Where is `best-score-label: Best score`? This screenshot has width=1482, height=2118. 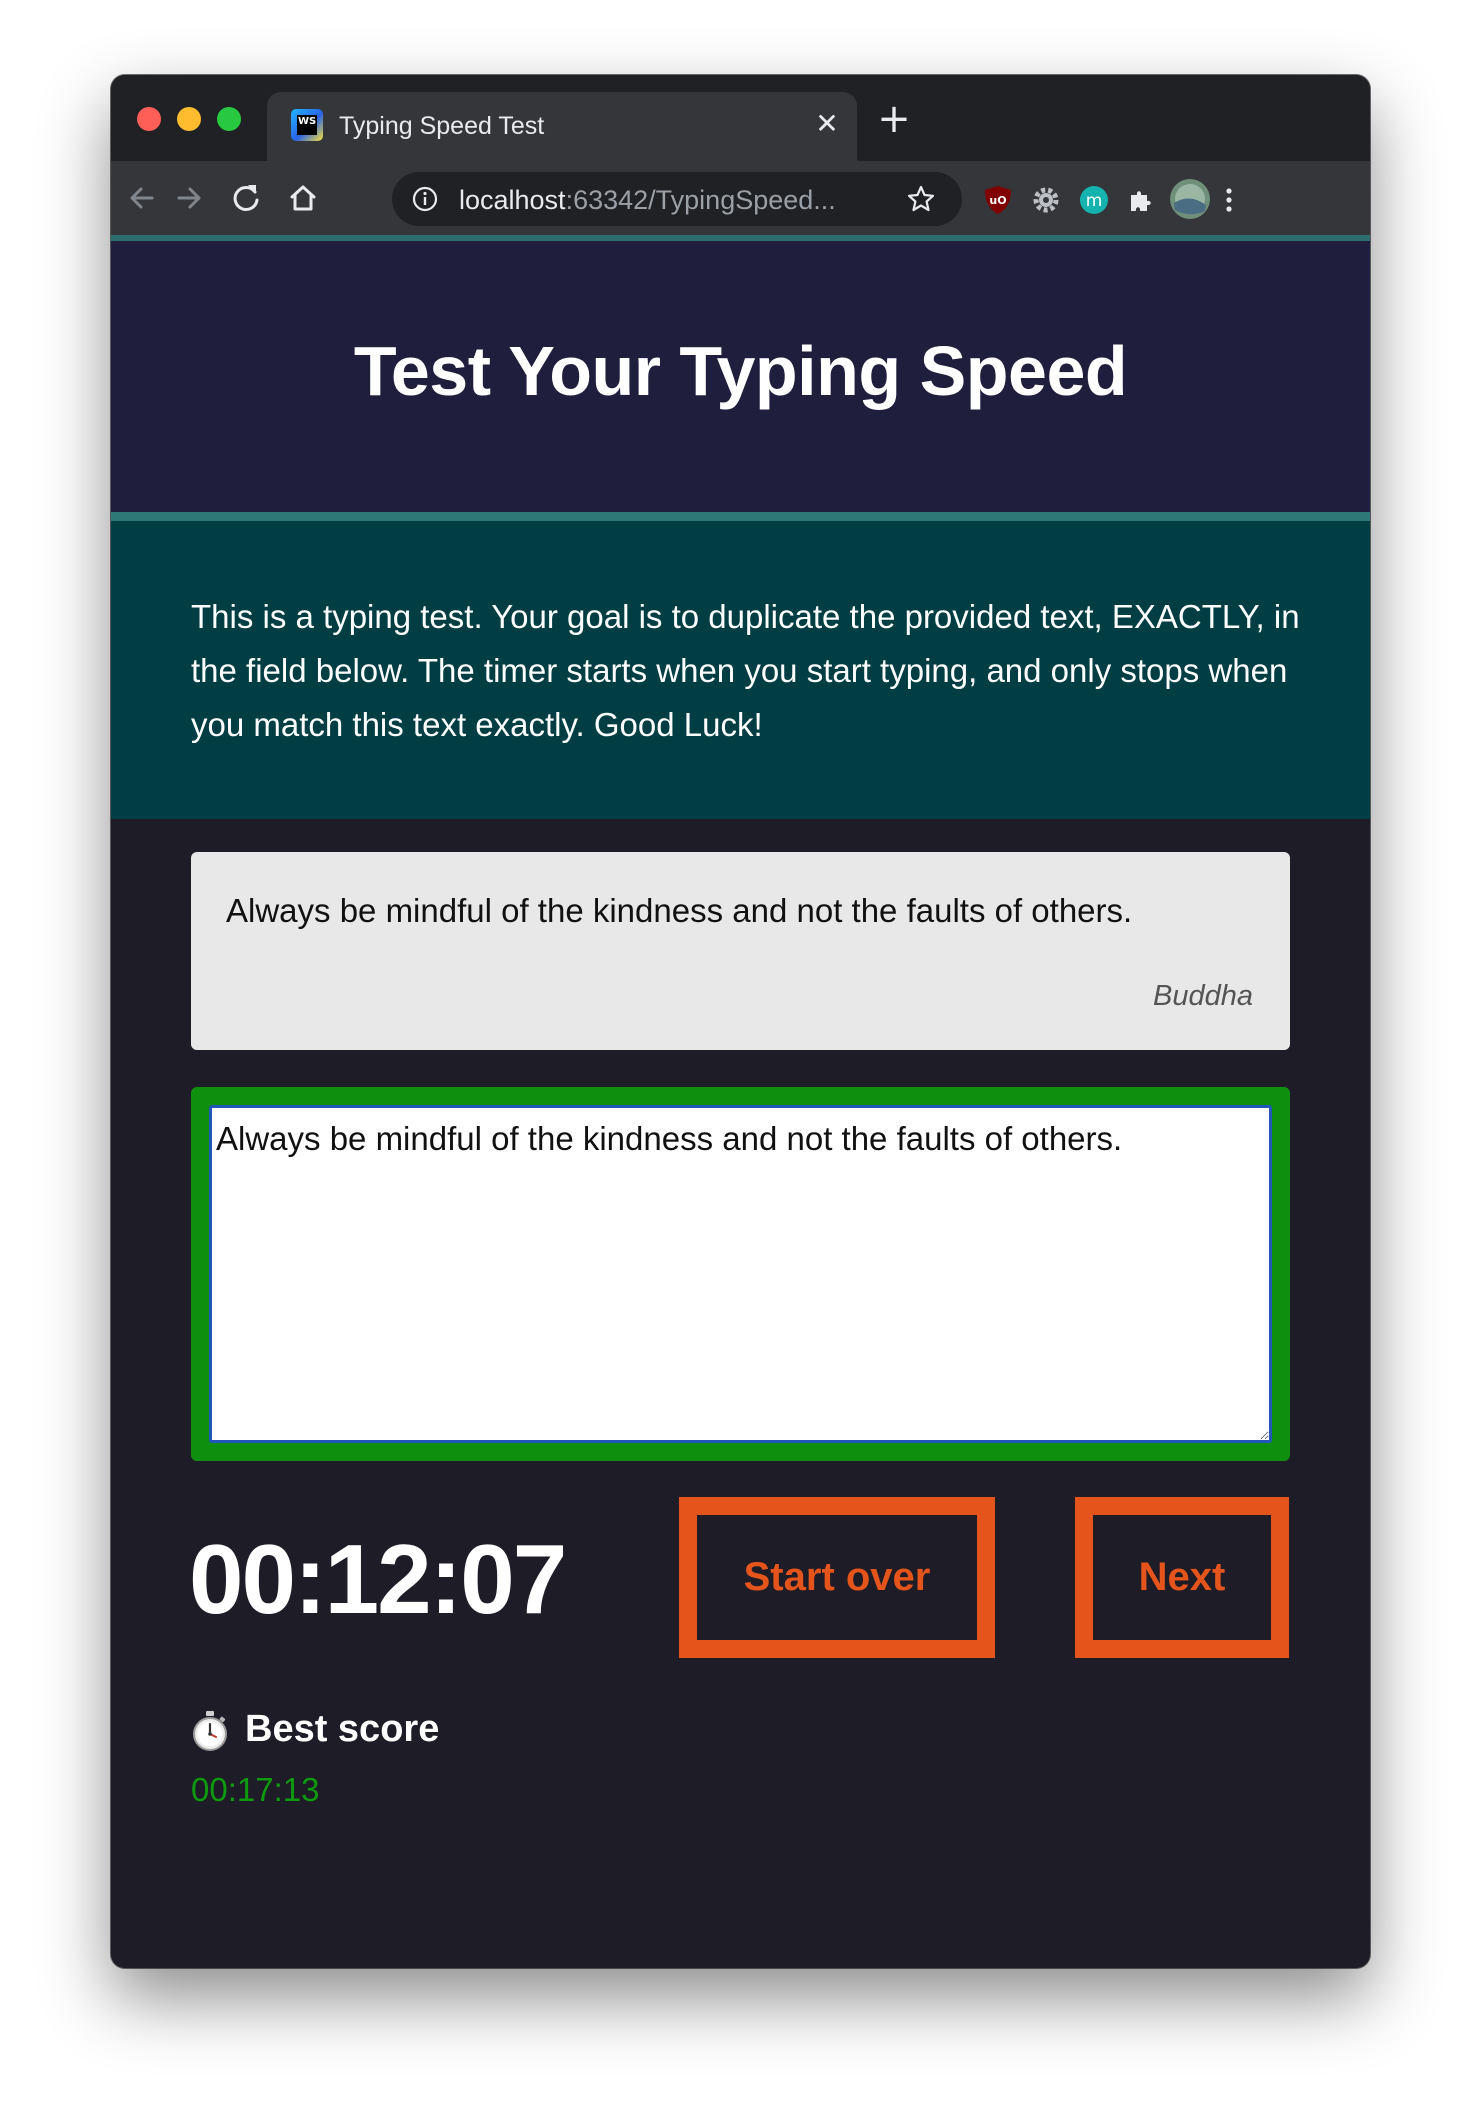
best-score-label: Best score is located at coordinates (342, 1729).